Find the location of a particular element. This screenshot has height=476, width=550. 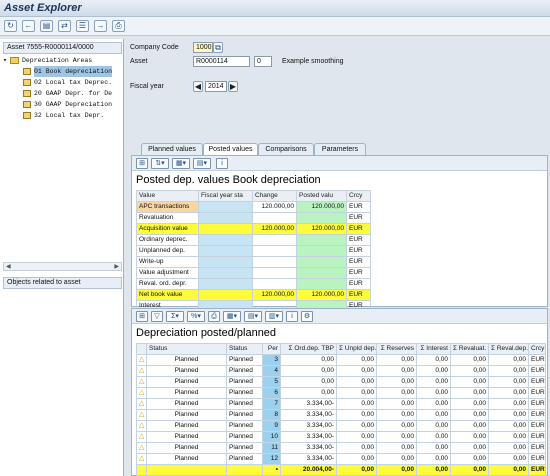

tree-scrollbar: ◀ ▶ is located at coordinates (62, 266).